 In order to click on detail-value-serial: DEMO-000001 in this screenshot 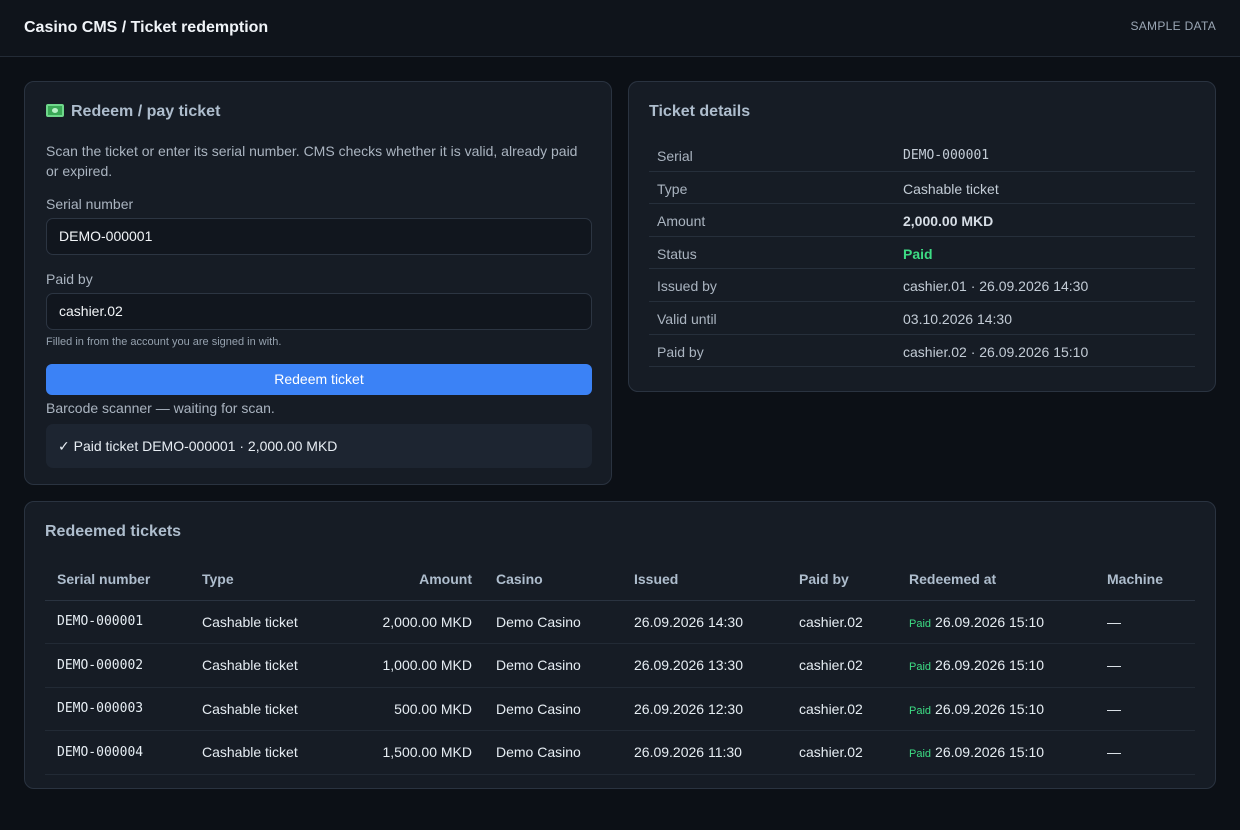, I will do `click(946, 155)`.